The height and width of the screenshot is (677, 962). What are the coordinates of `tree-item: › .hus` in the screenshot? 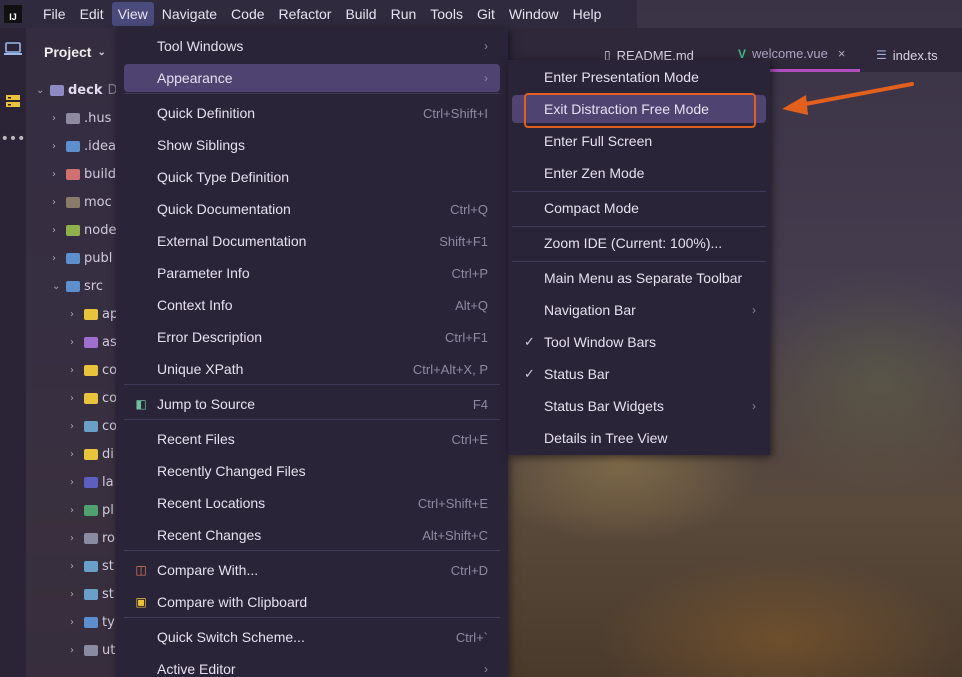 It's located at (81, 118).